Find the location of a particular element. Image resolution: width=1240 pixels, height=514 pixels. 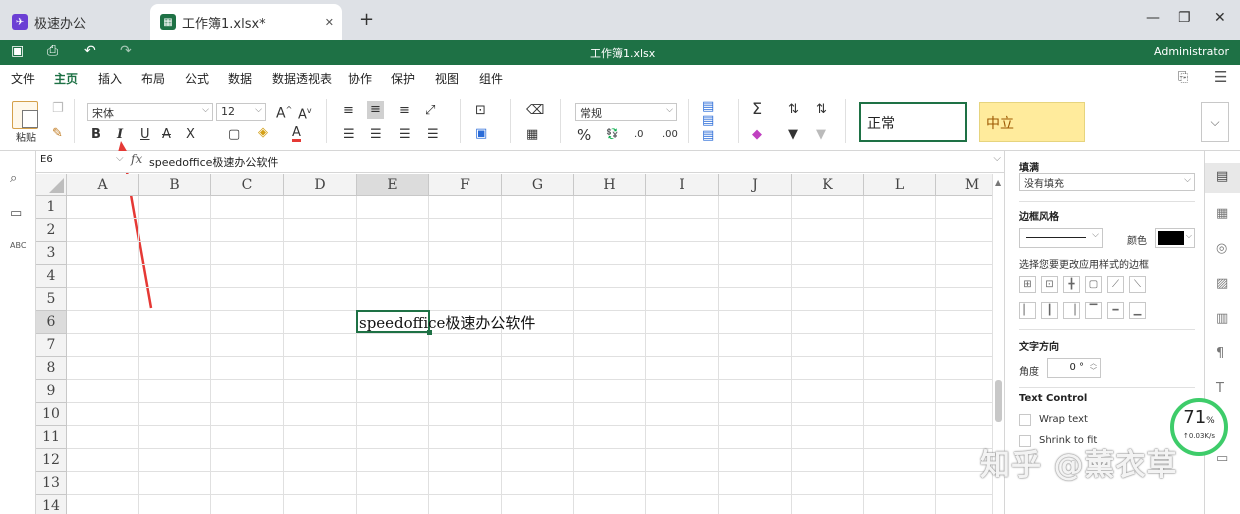

inner-horizontal-icon: ━ is located at coordinates (1115, 310).